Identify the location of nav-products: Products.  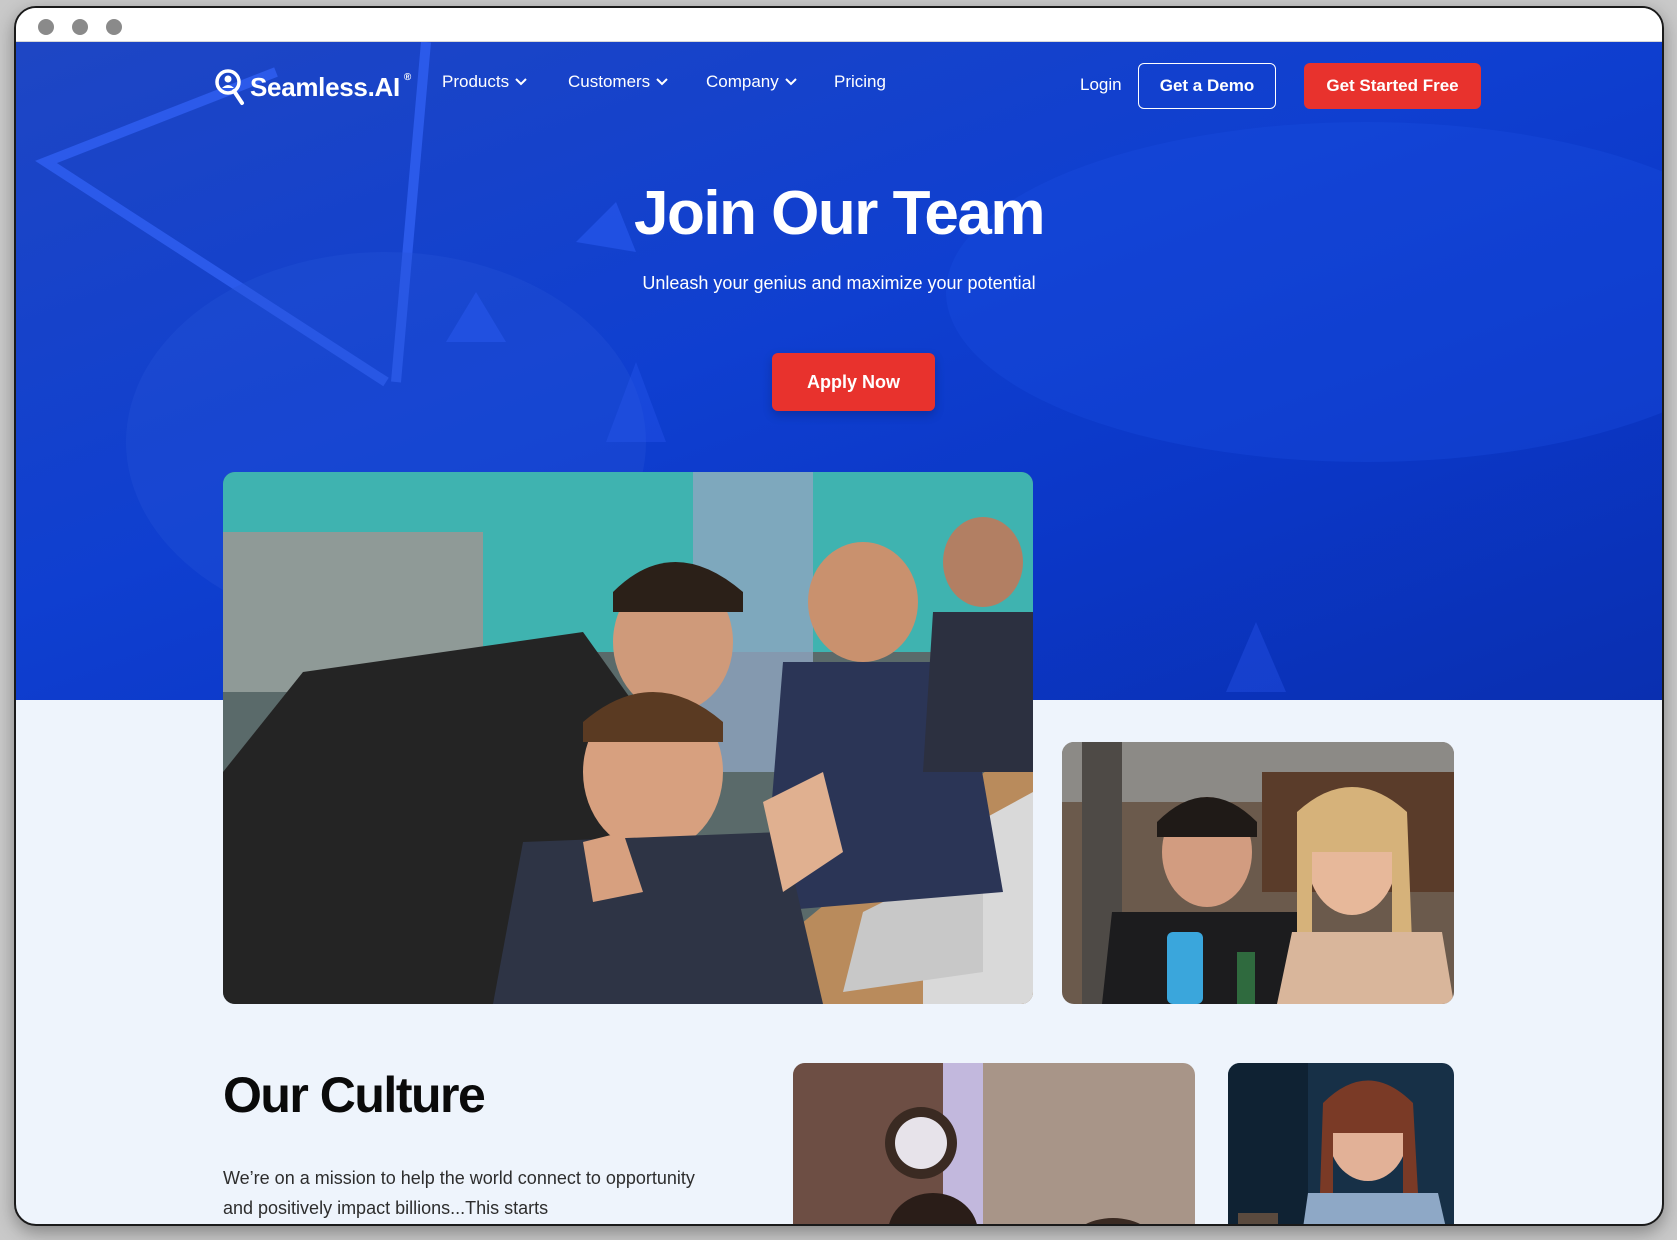
(484, 82).